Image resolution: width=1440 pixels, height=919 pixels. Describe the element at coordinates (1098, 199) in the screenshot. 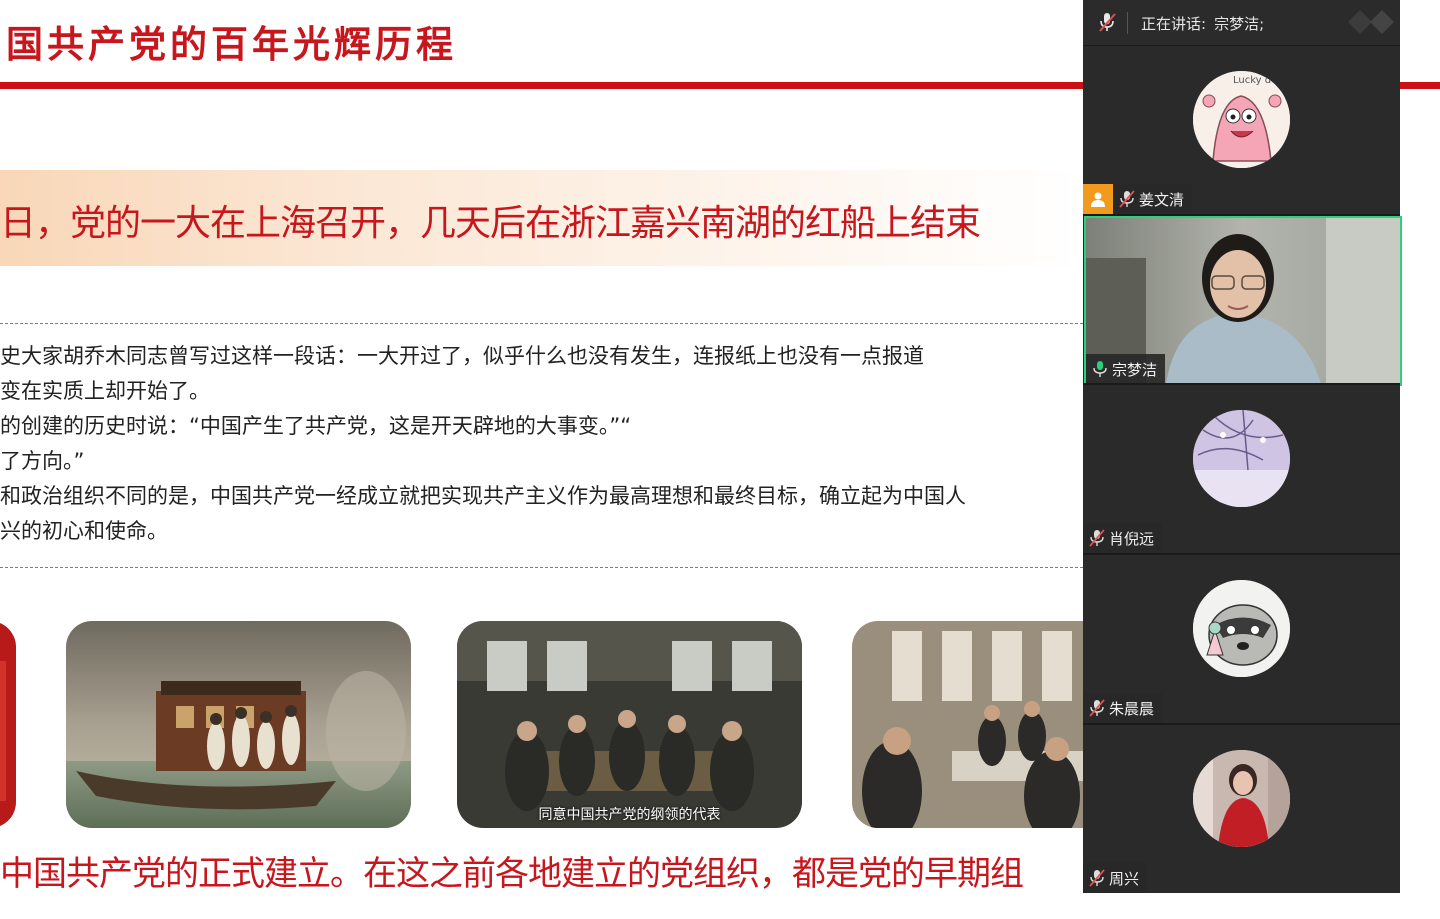

I see `host-person-icon` at that location.